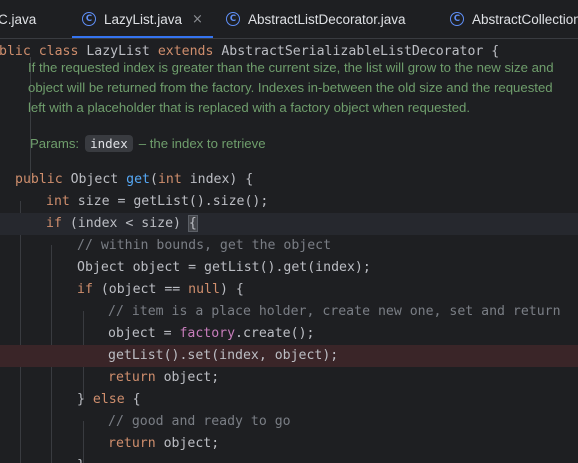 The width and height of the screenshot is (578, 463). I want to click on field-reference: factory, so click(207, 333).